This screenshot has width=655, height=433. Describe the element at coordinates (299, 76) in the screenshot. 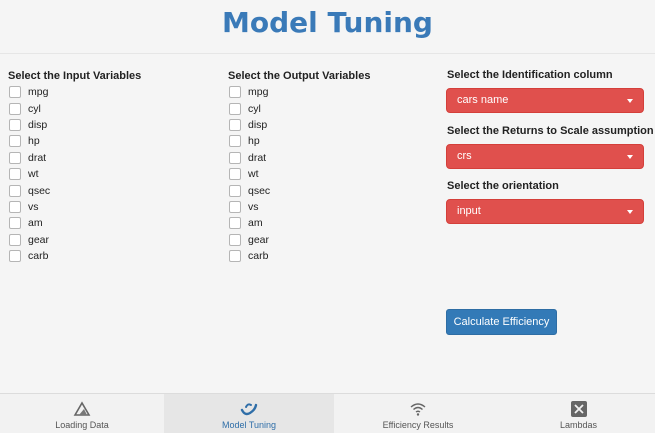

I see `output-variables-label: Select the Output Variables` at that location.